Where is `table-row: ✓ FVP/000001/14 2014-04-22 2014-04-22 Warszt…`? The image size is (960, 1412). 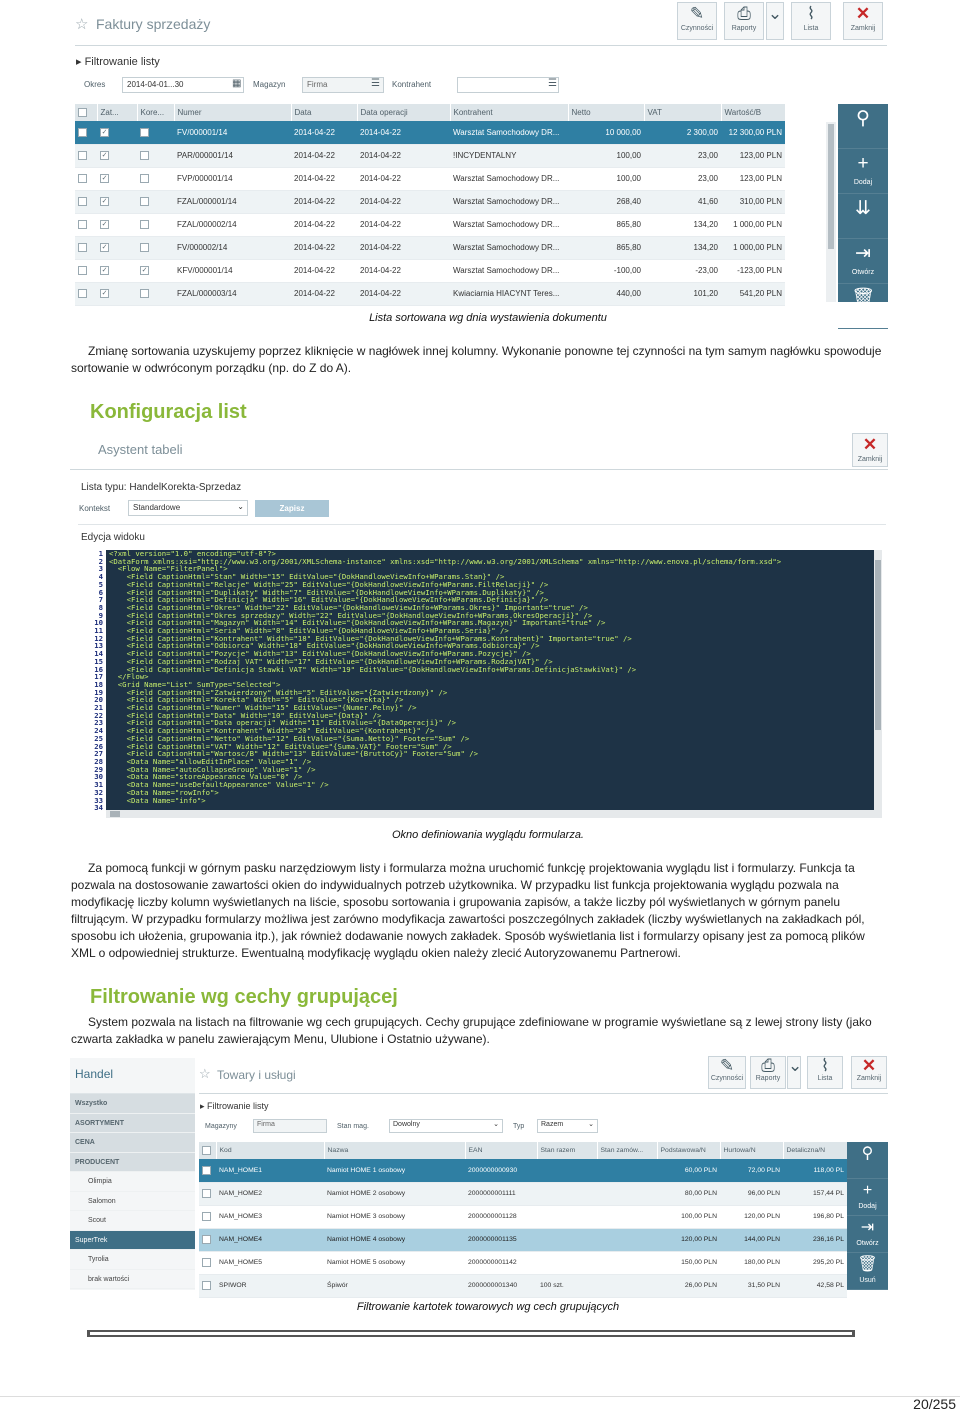
table-row: ✓ FVP/000001/14 2014-04-22 2014-04-22 Warszt… is located at coordinates (430, 179).